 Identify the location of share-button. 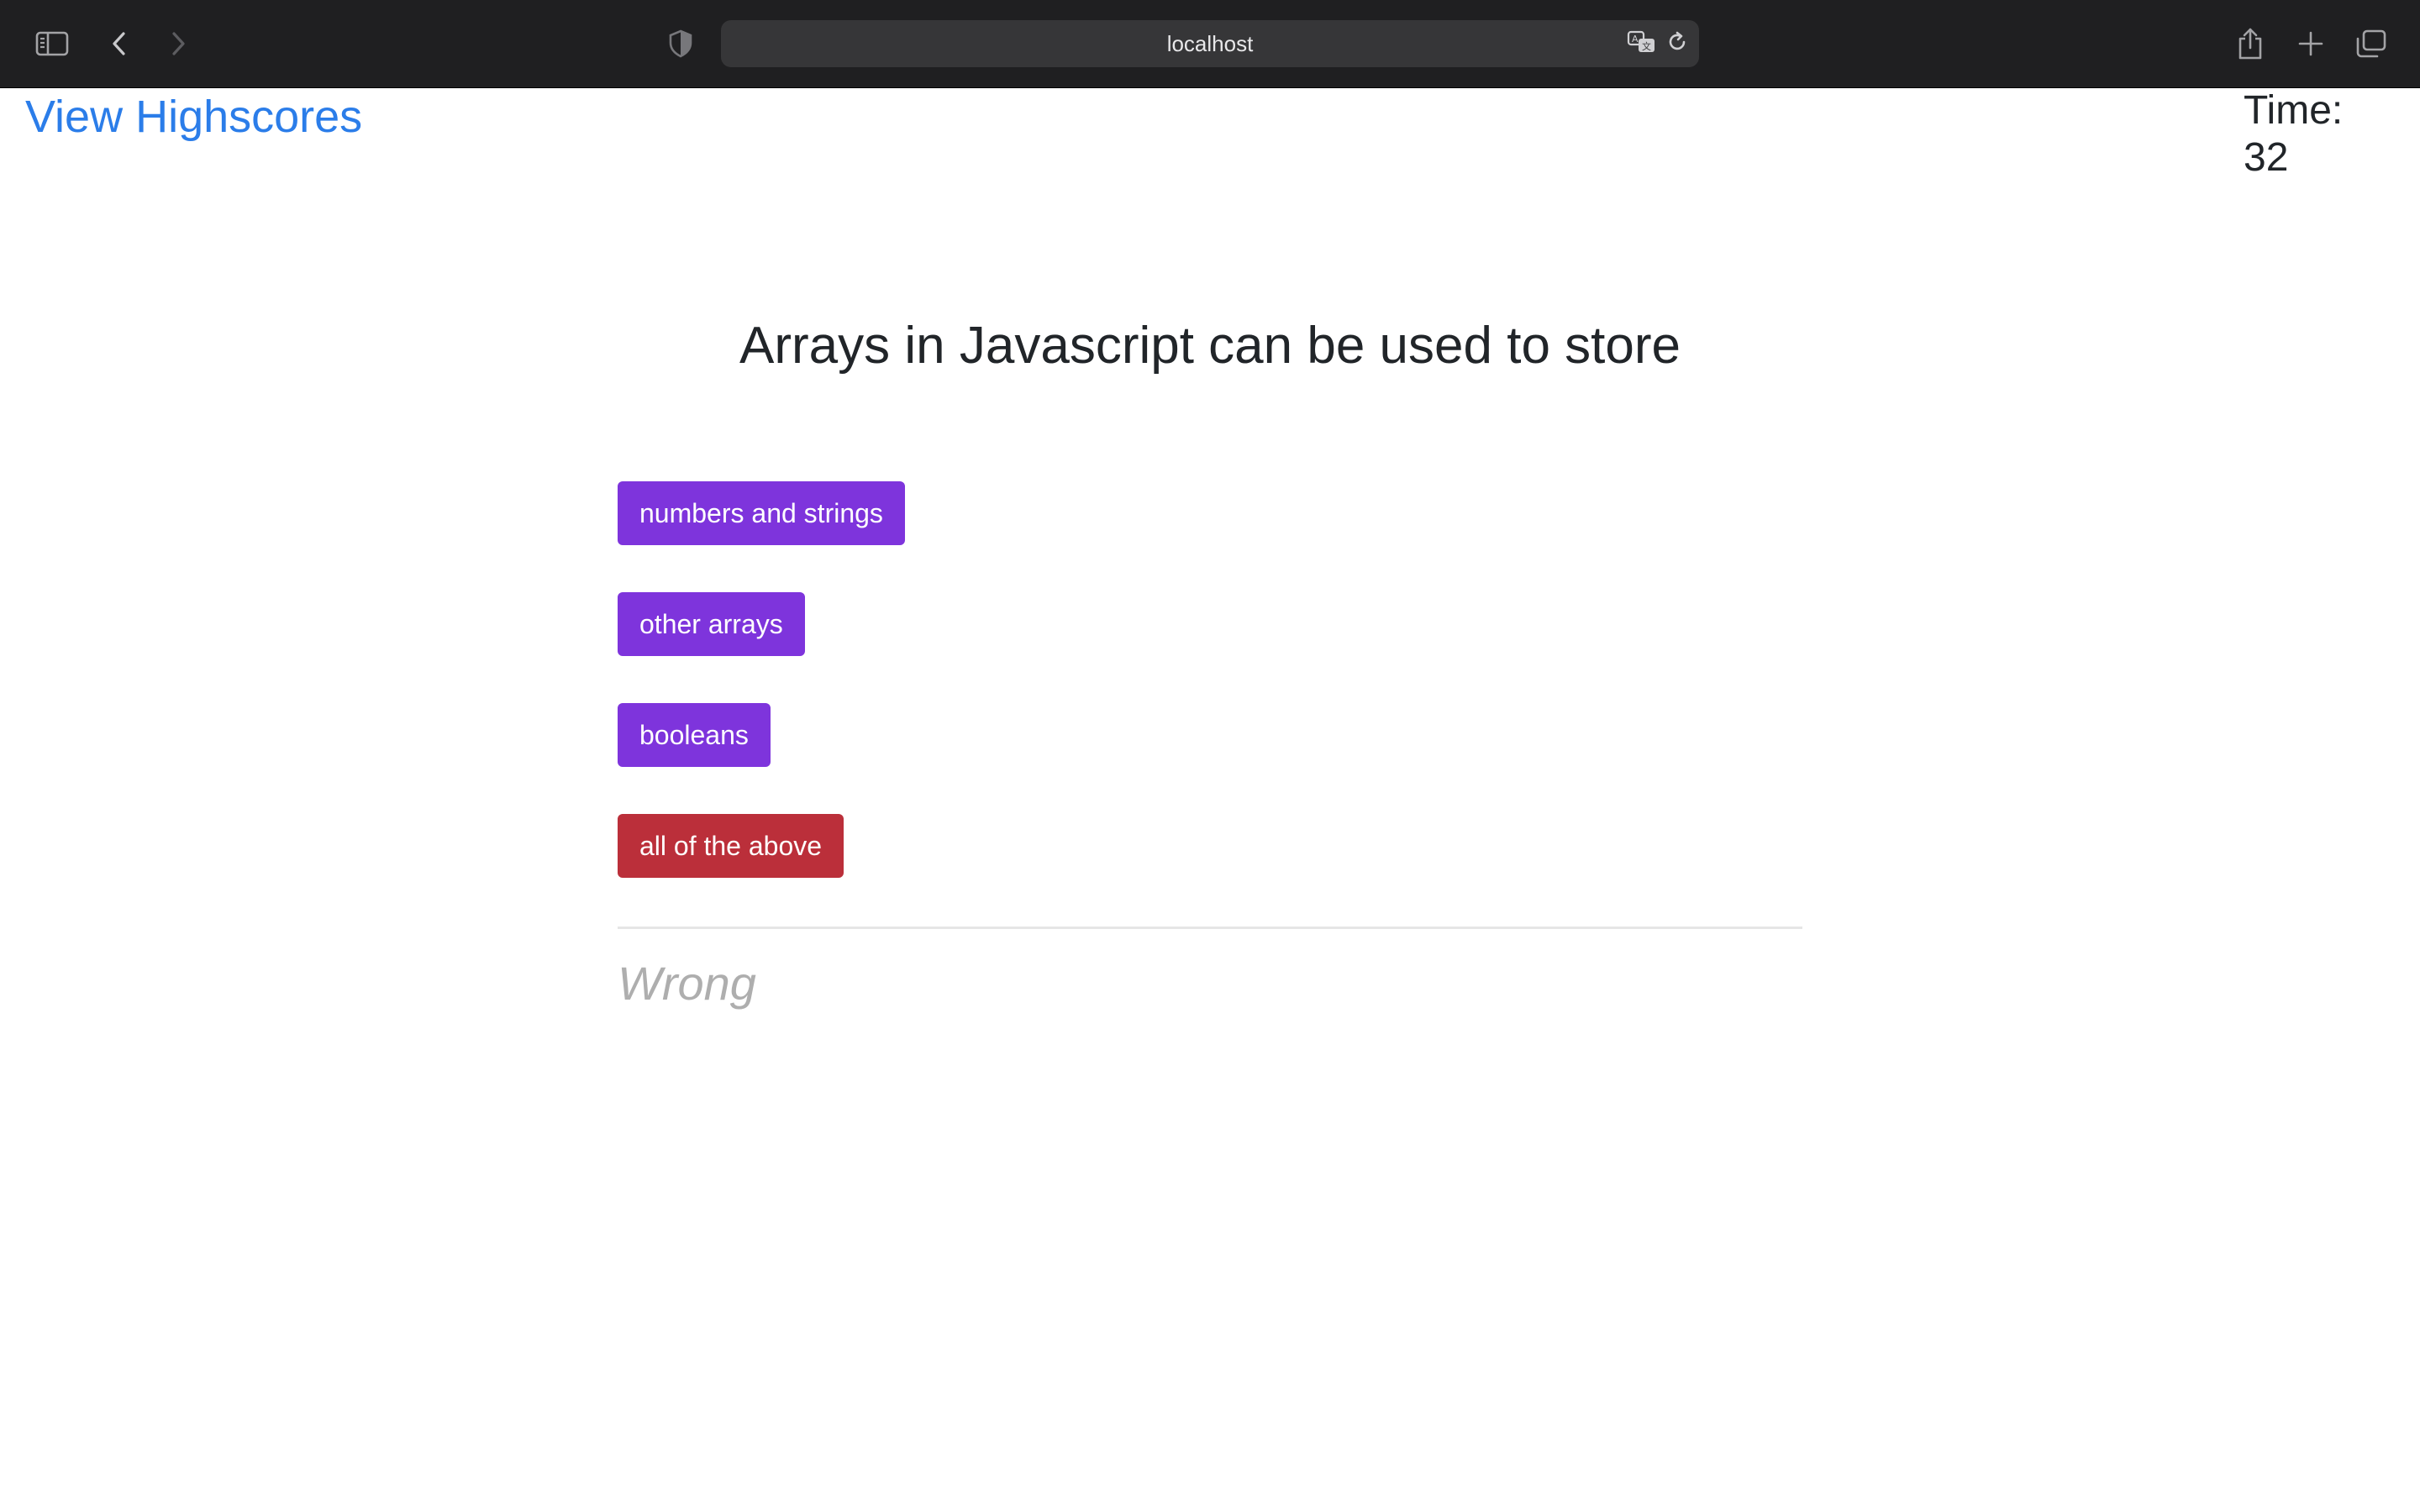
(2250, 44).